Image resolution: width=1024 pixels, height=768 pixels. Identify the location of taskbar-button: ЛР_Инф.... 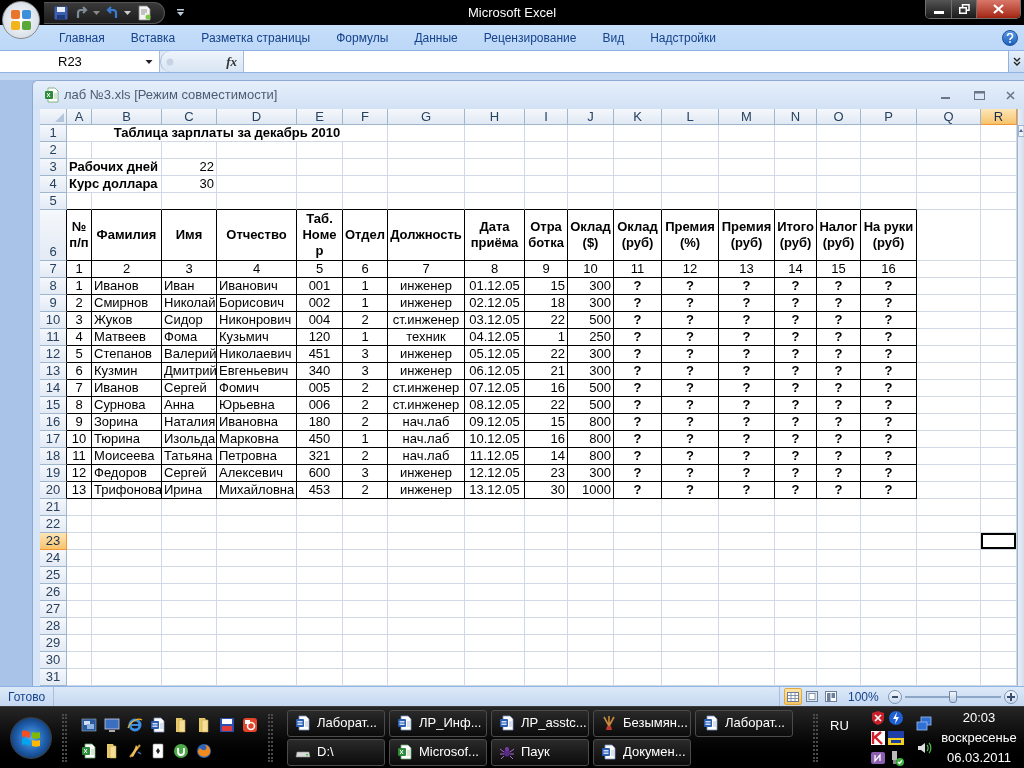
(438, 723).